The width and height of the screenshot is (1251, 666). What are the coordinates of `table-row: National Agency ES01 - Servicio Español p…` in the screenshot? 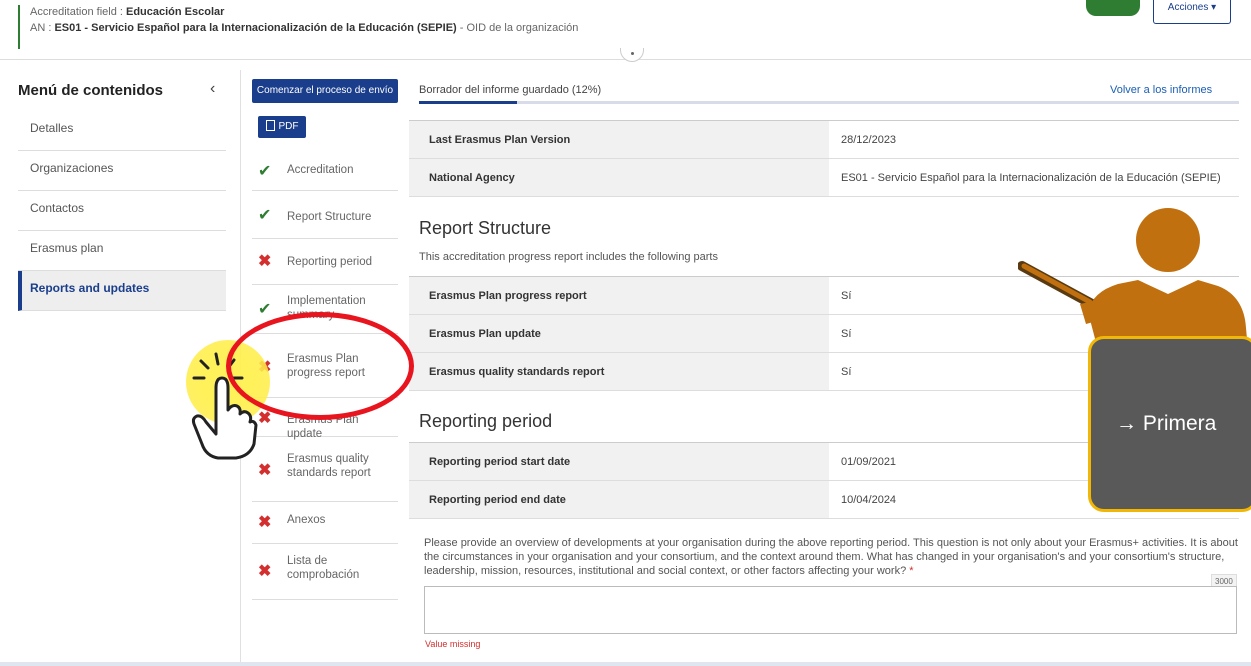 It's located at (824, 178).